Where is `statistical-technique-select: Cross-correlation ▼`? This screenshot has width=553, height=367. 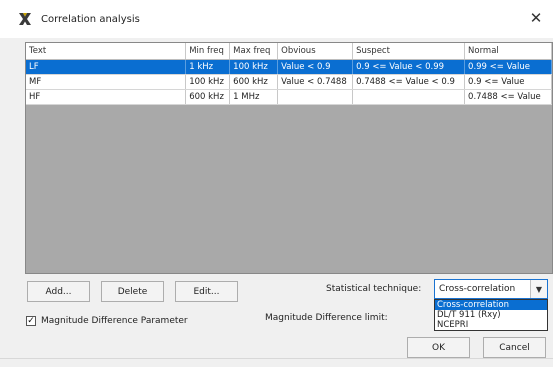
statistical-technique-select: Cross-correlation ▼ is located at coordinates (491, 289).